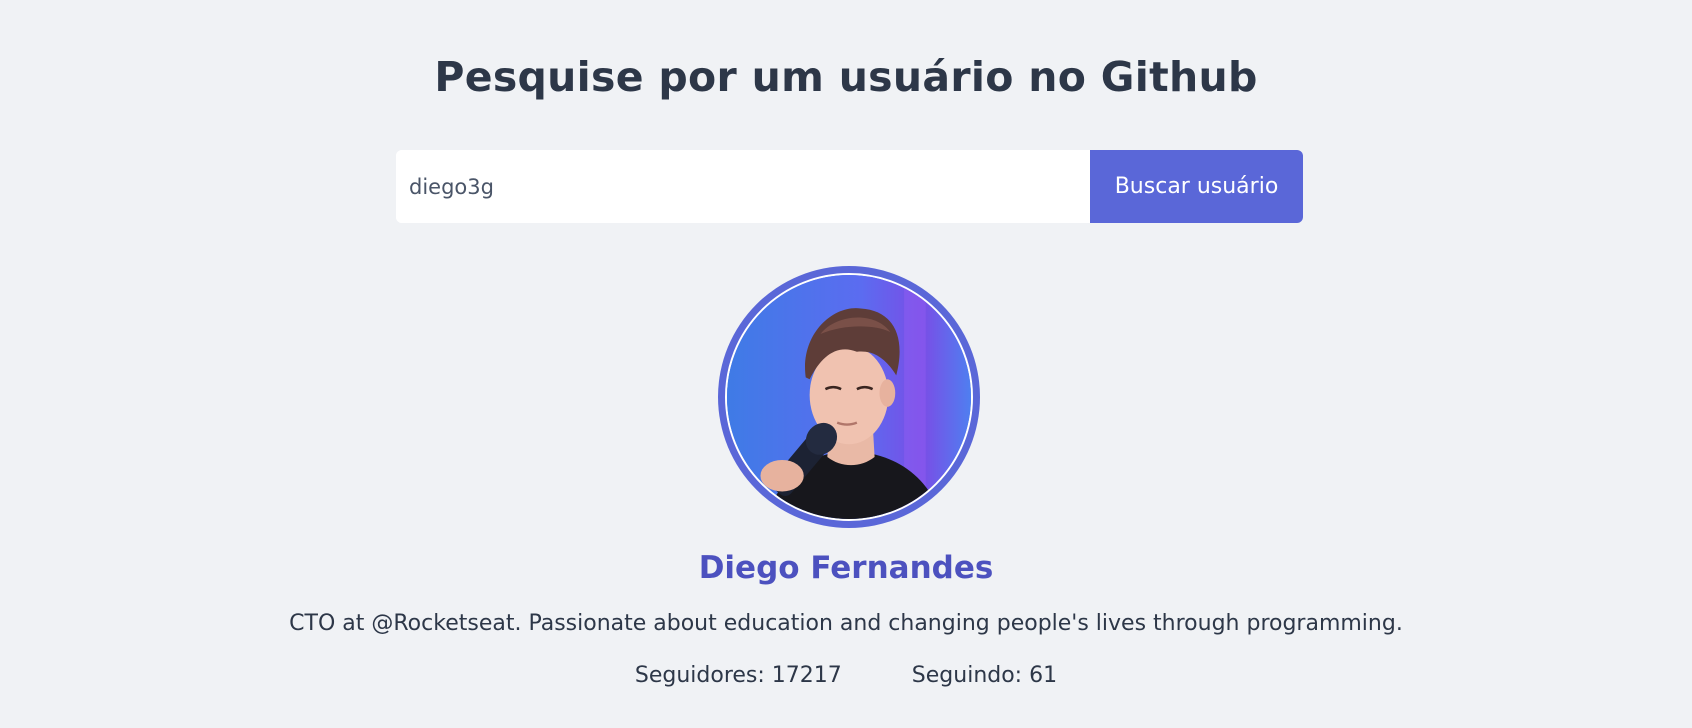 Image resolution: width=1692 pixels, height=728 pixels. What do you see at coordinates (1196, 186) in the screenshot?
I see `search-user-button: Buscar usuário` at bounding box center [1196, 186].